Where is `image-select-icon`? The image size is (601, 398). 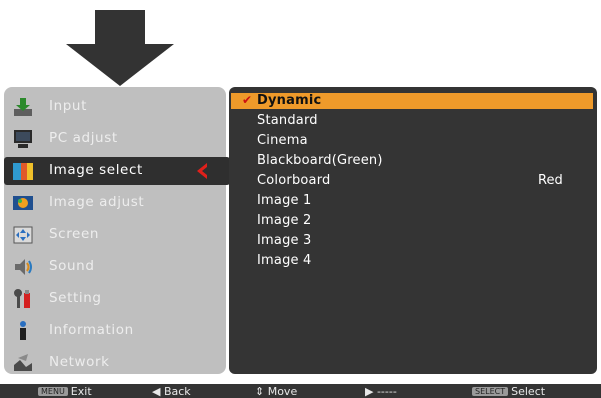 image-select-icon is located at coordinates (23, 171).